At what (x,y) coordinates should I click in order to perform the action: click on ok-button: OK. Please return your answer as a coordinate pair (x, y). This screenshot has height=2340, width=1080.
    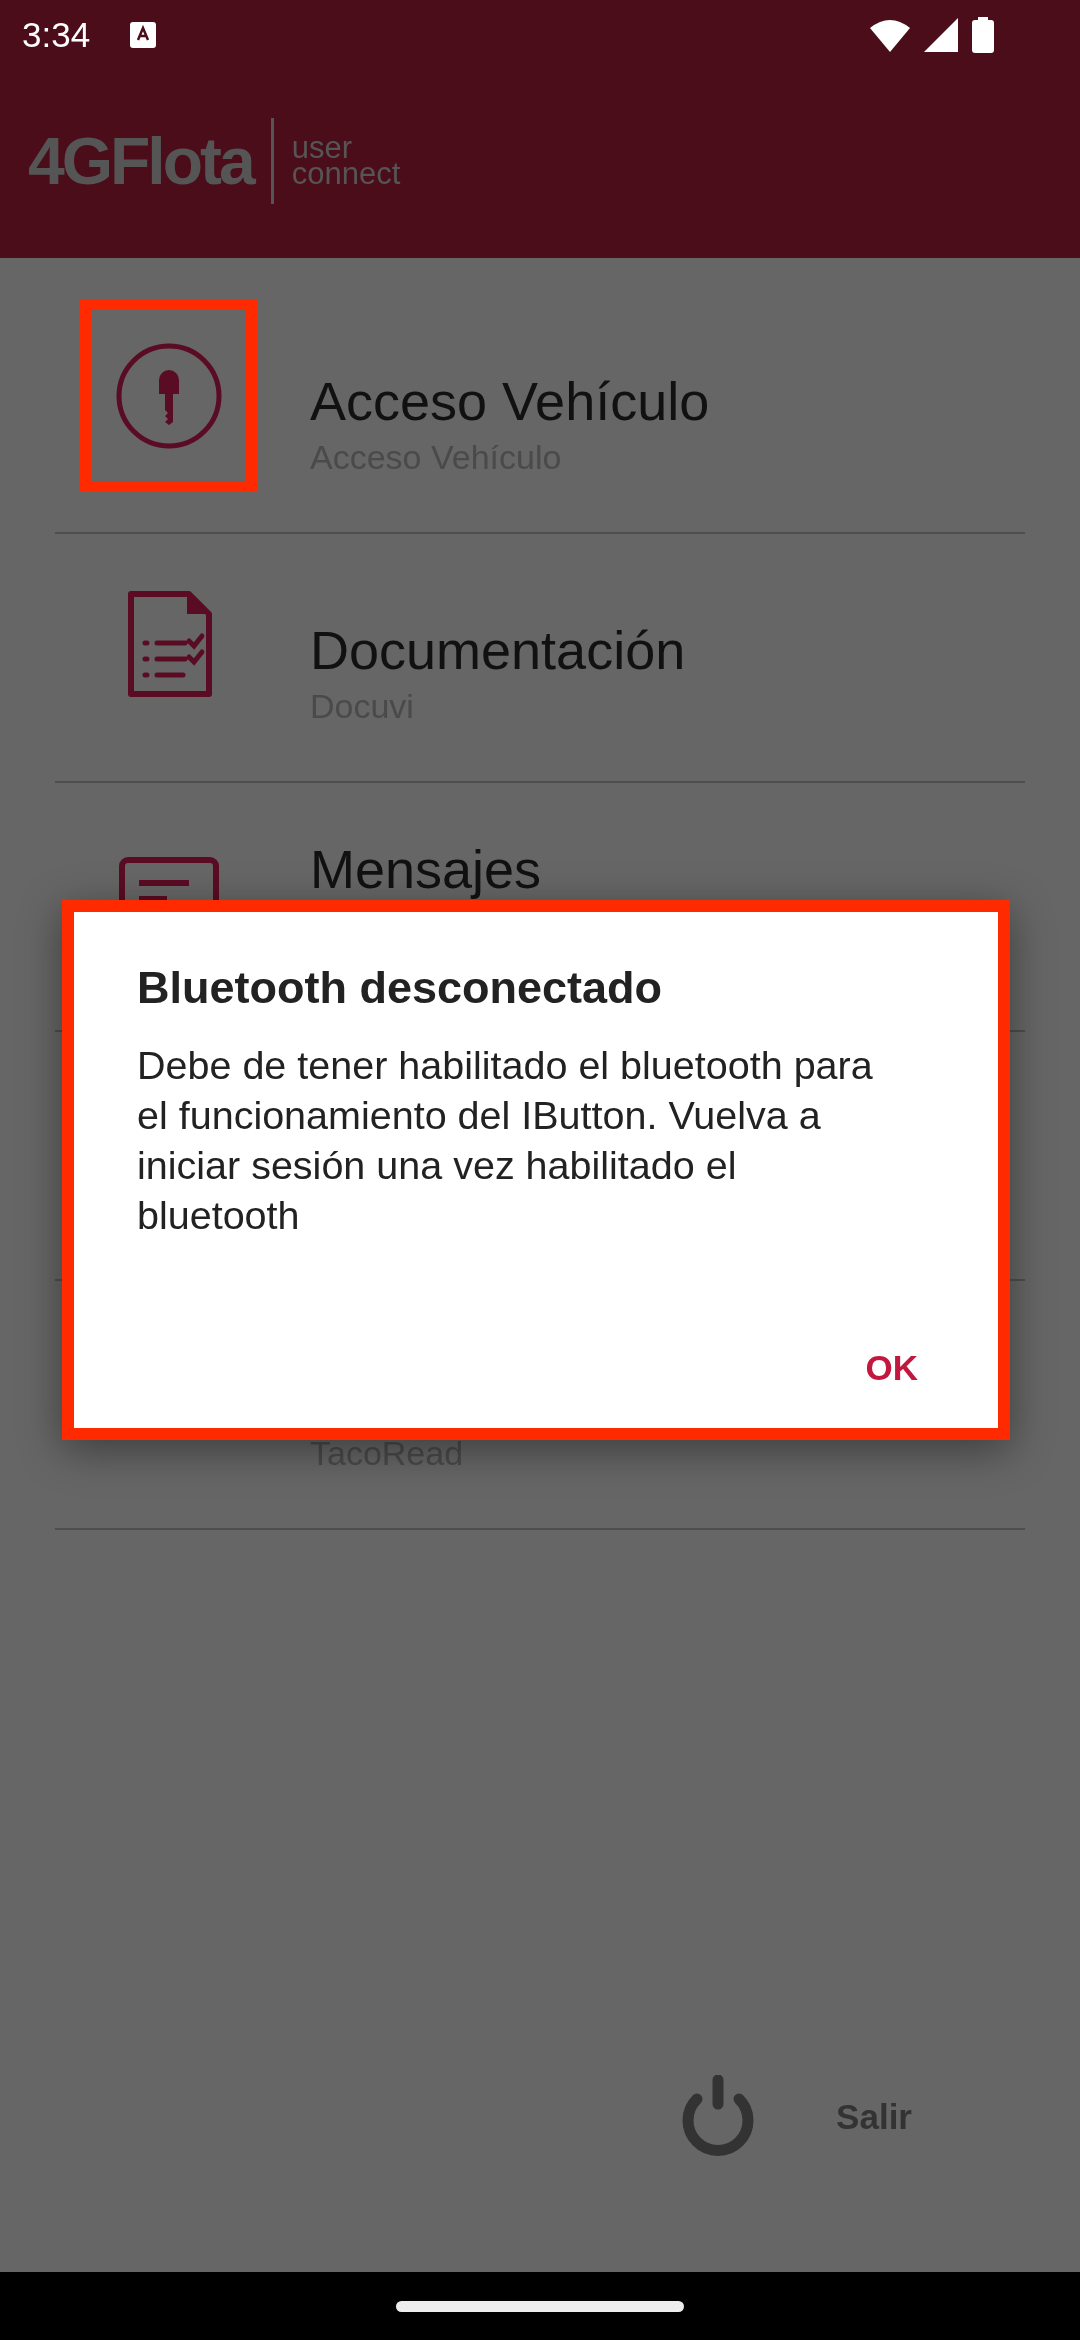
    Looking at the image, I should click on (891, 1368).